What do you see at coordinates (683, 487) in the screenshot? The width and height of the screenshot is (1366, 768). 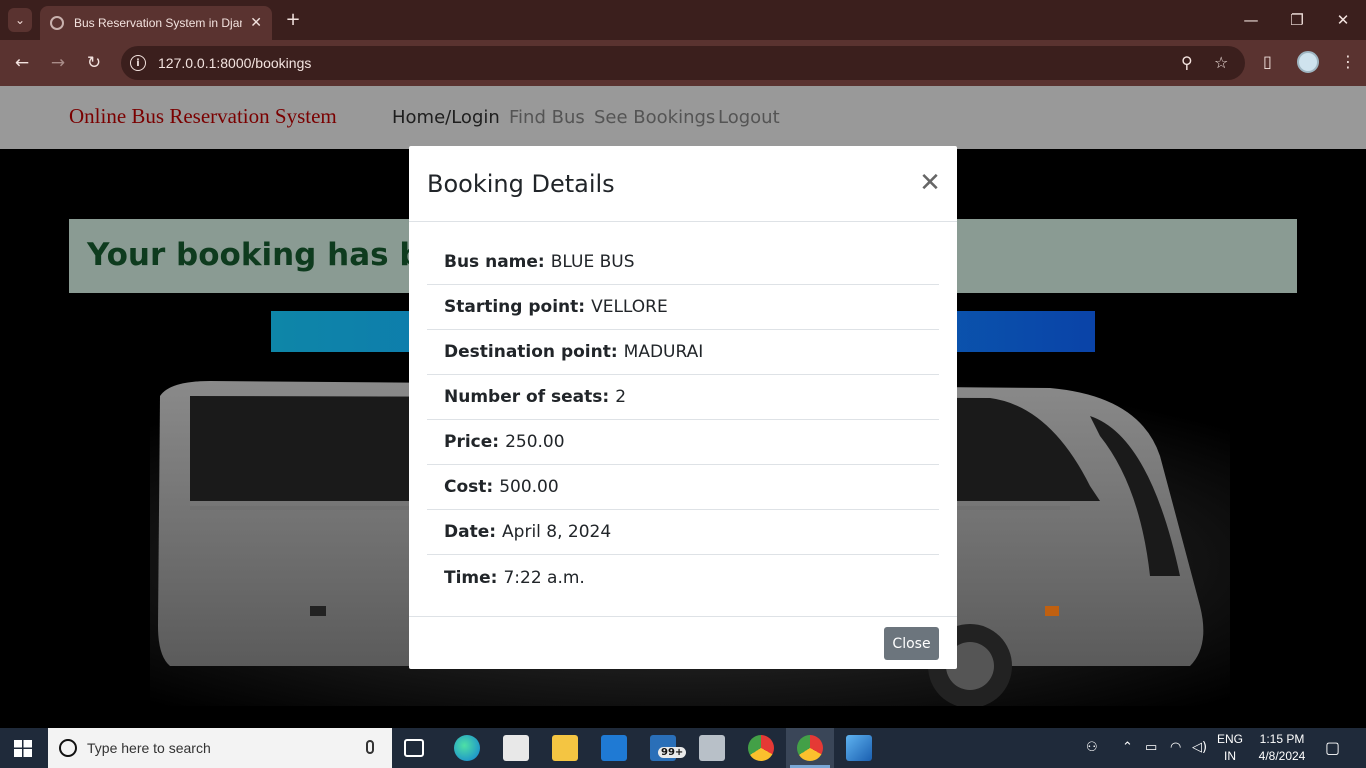 I see `detail-row-cost: Cost: 500.00` at bounding box center [683, 487].